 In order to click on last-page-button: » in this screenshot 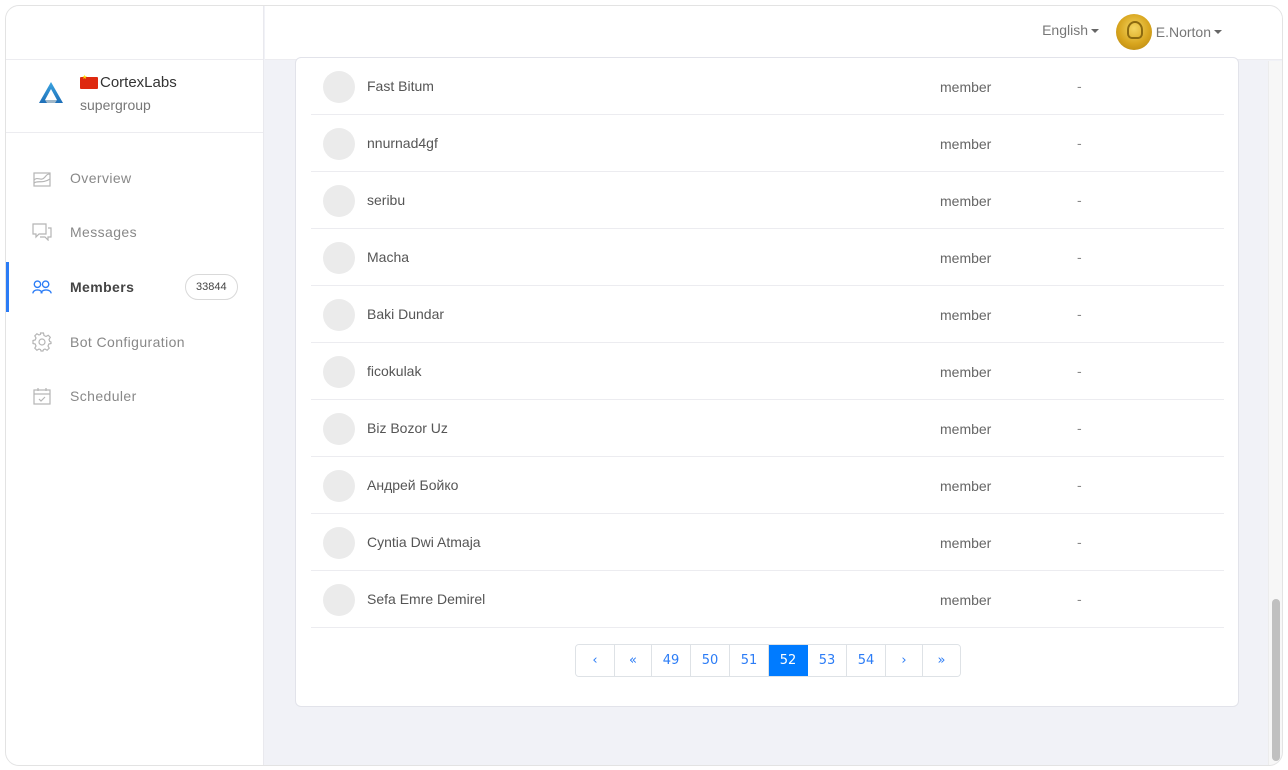, I will do `click(941, 660)`.